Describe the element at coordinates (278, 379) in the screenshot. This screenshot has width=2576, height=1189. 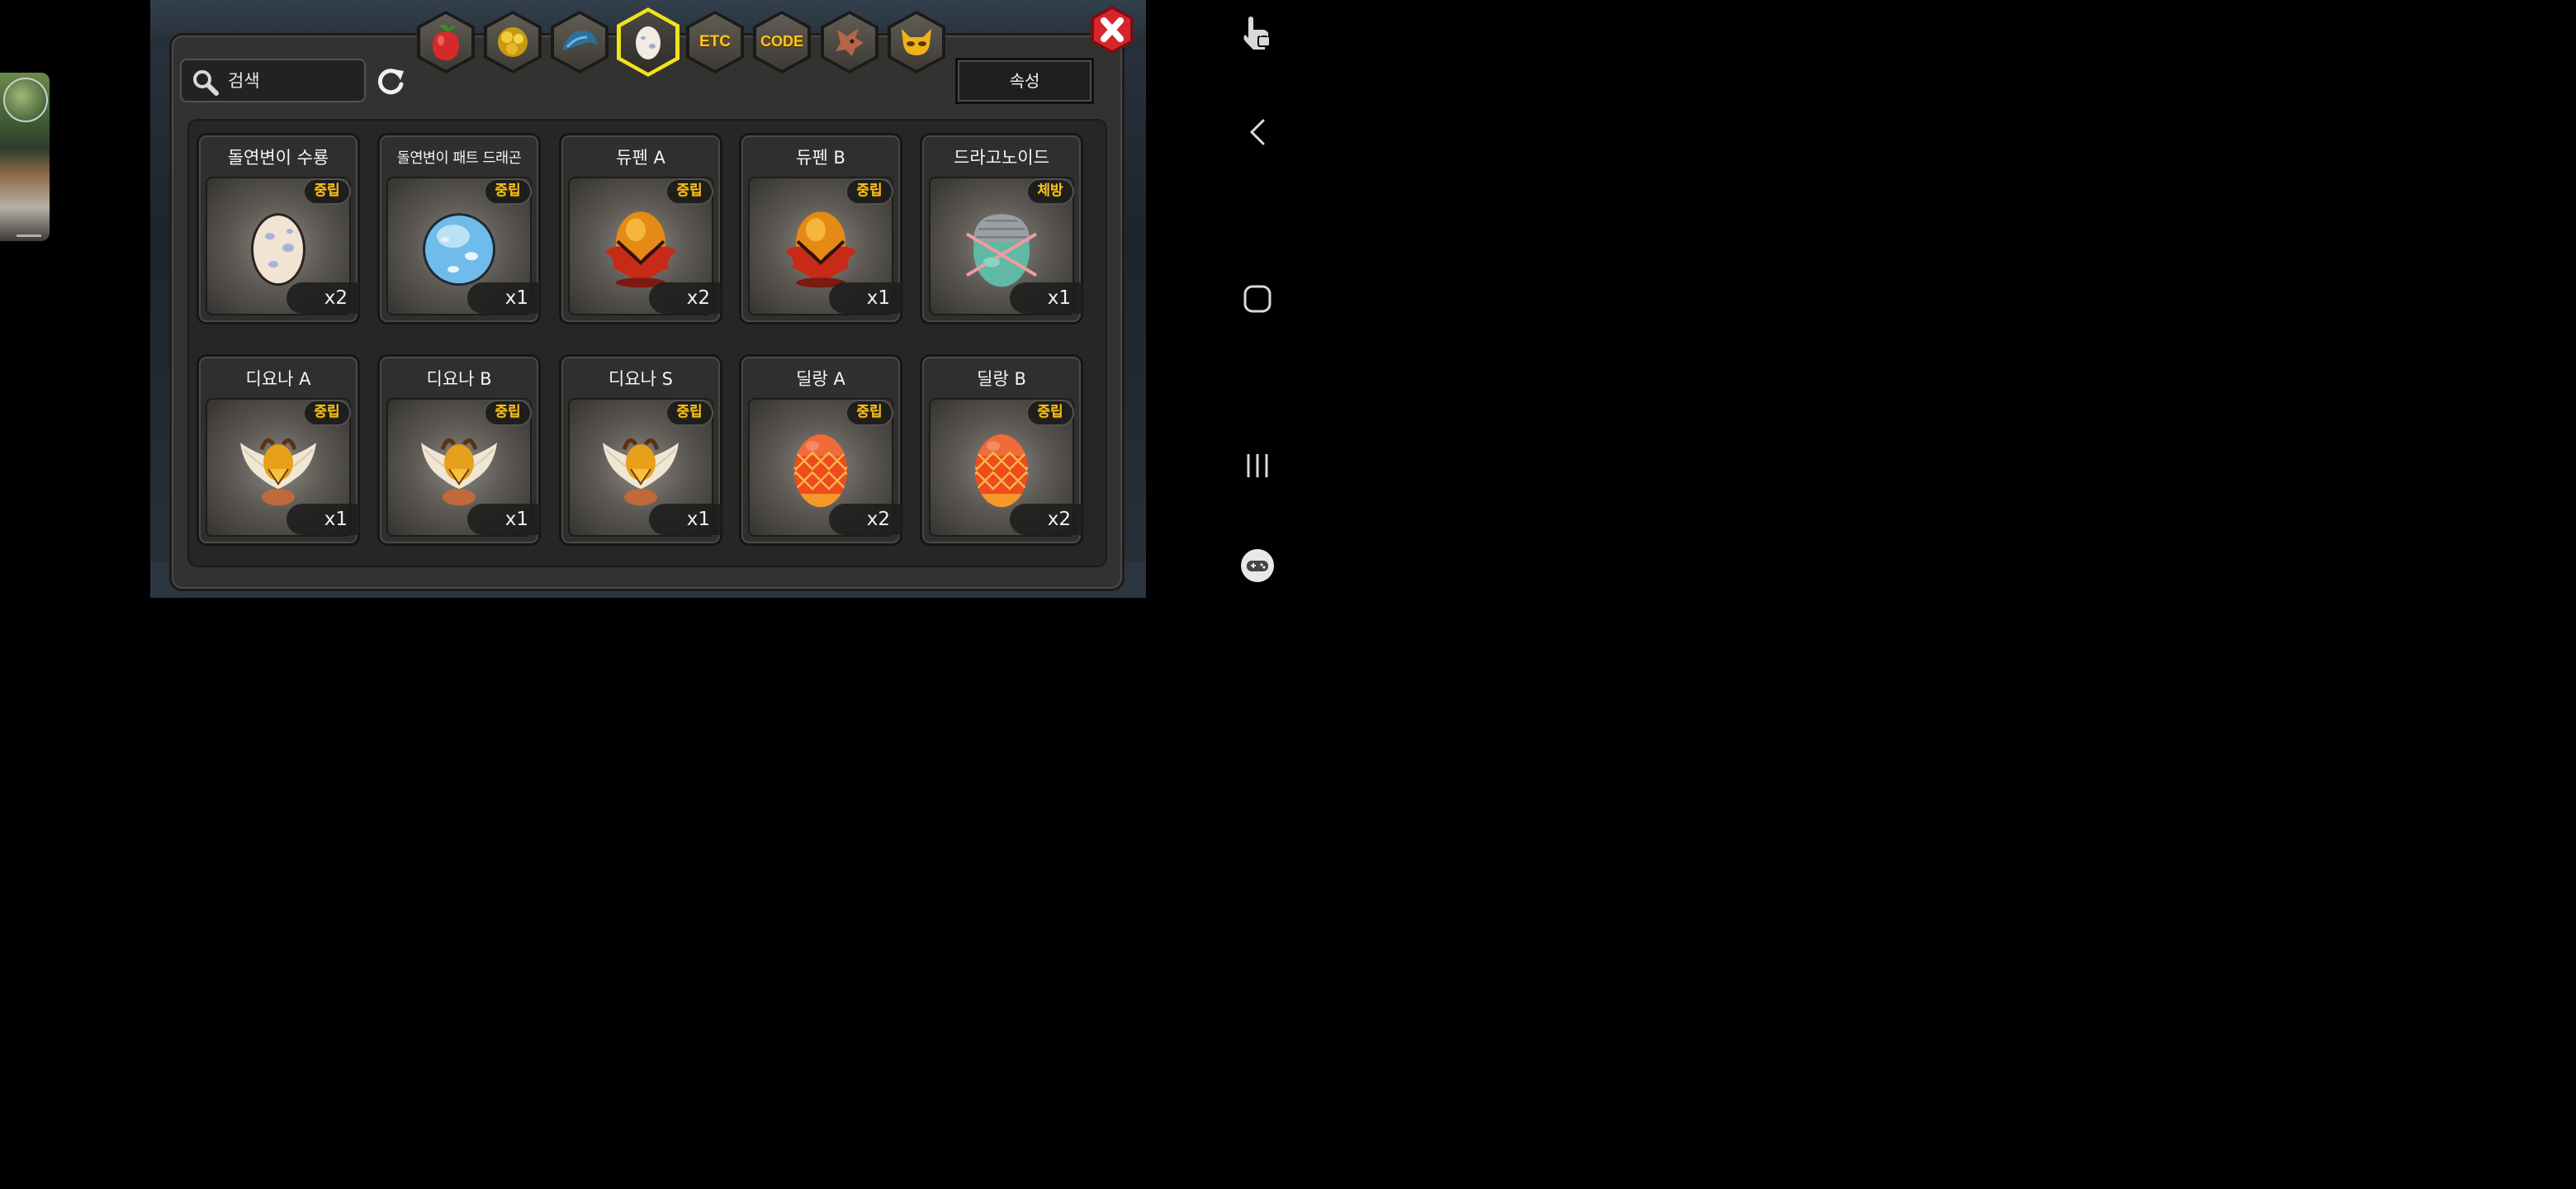
I see `item-name: 디요나 A` at that location.